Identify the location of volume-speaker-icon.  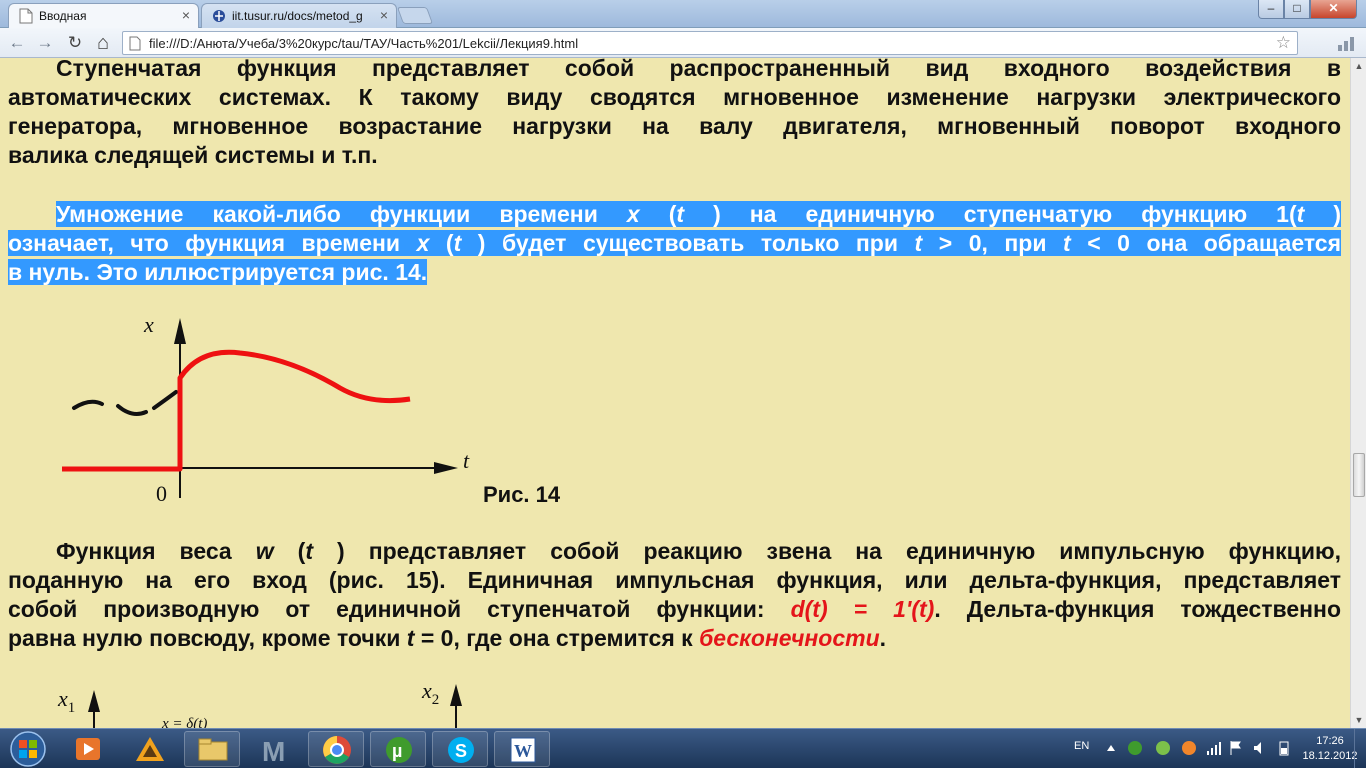
(1260, 748).